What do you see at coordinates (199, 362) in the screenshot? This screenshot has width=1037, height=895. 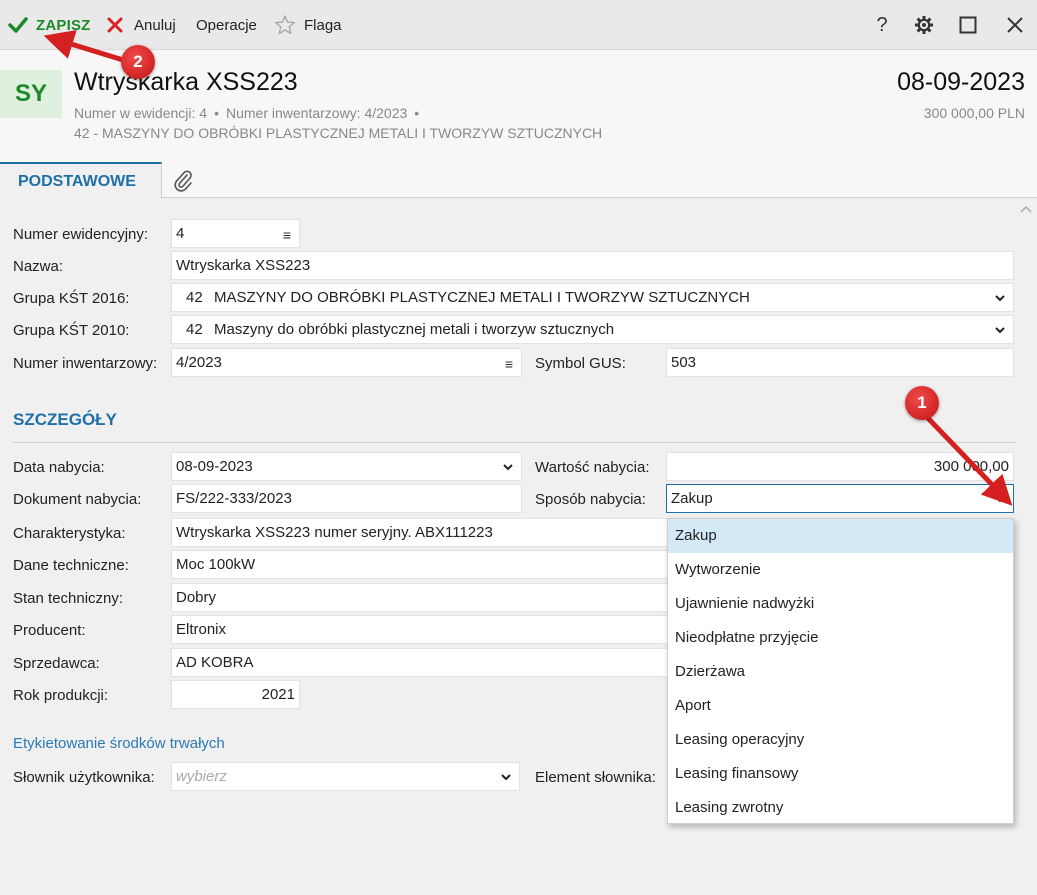 I see `inventory-number-value: 4/2023` at bounding box center [199, 362].